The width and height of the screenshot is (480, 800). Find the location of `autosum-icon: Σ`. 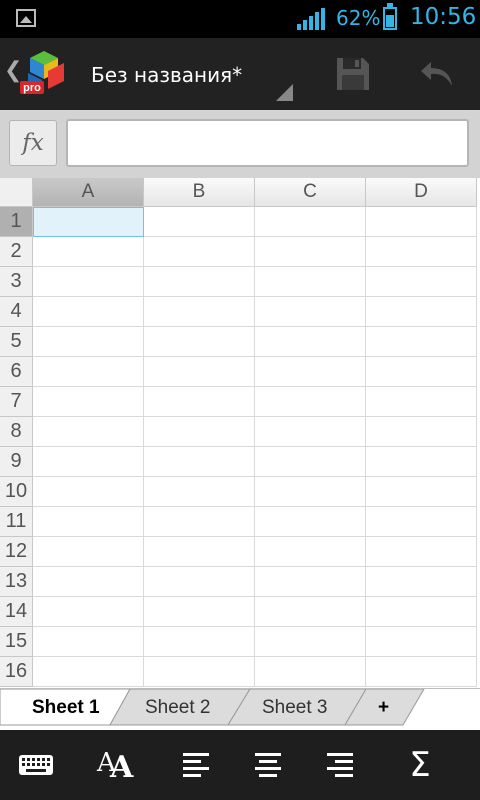

autosum-icon: Σ is located at coordinates (420, 765).